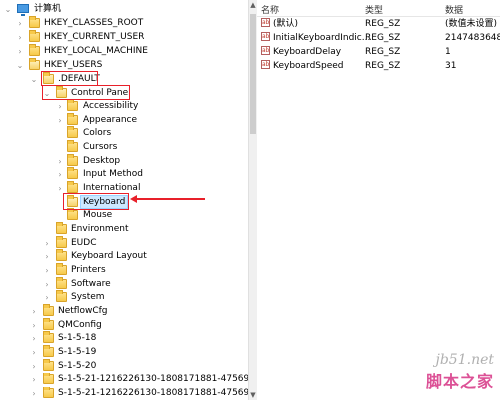  Describe the element at coordinates (143, 229) in the screenshot. I see `tree-item-environment: Environment` at that location.